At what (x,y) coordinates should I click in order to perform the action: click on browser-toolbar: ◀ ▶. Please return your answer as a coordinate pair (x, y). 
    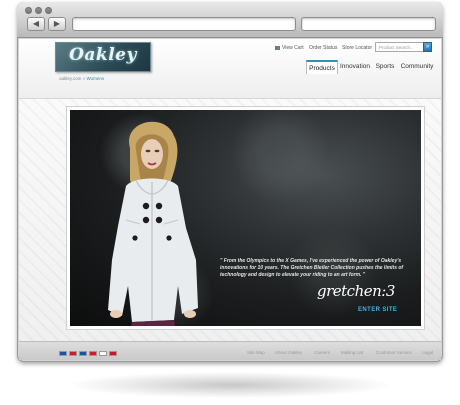
    Looking at the image, I should click on (230, 20).